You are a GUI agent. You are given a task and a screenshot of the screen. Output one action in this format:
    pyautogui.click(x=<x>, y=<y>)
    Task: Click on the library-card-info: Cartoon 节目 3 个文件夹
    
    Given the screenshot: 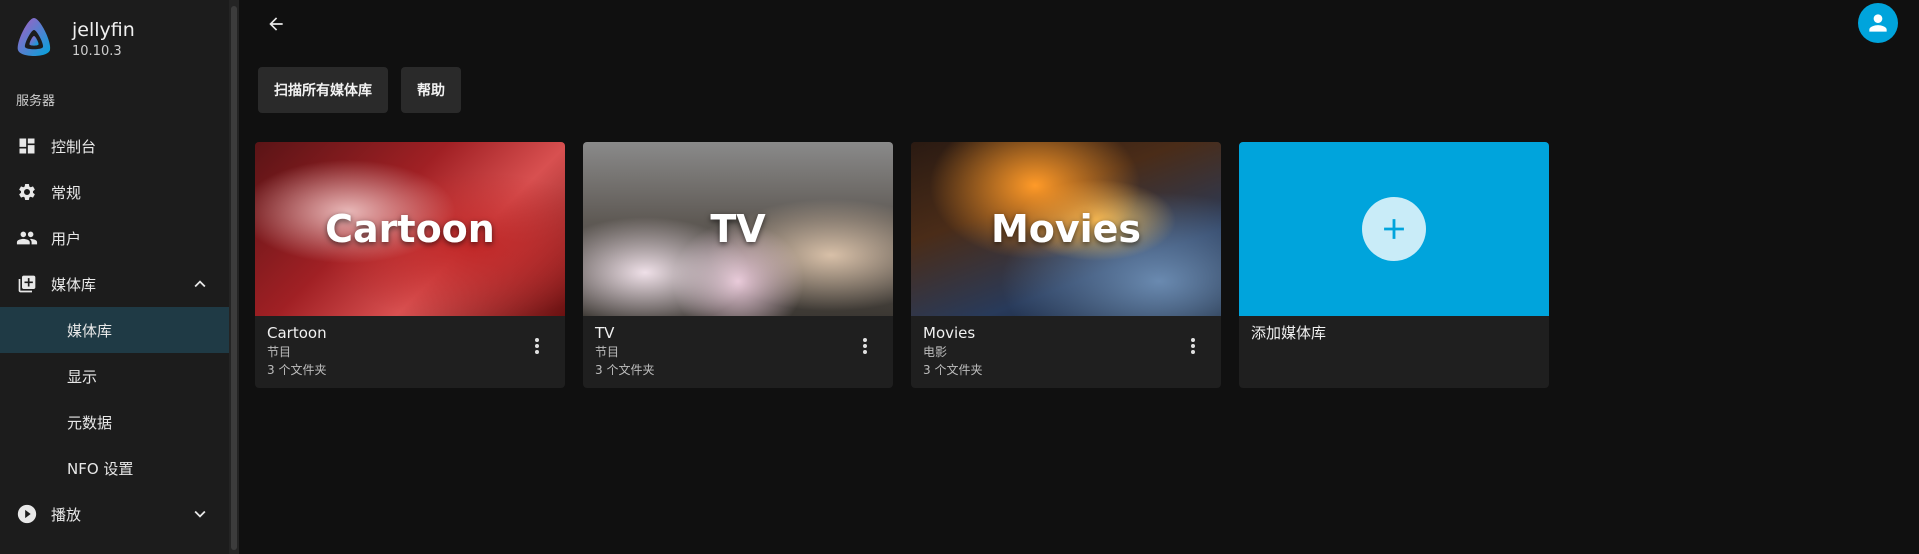 What is the action you would take?
    pyautogui.click(x=387, y=351)
    